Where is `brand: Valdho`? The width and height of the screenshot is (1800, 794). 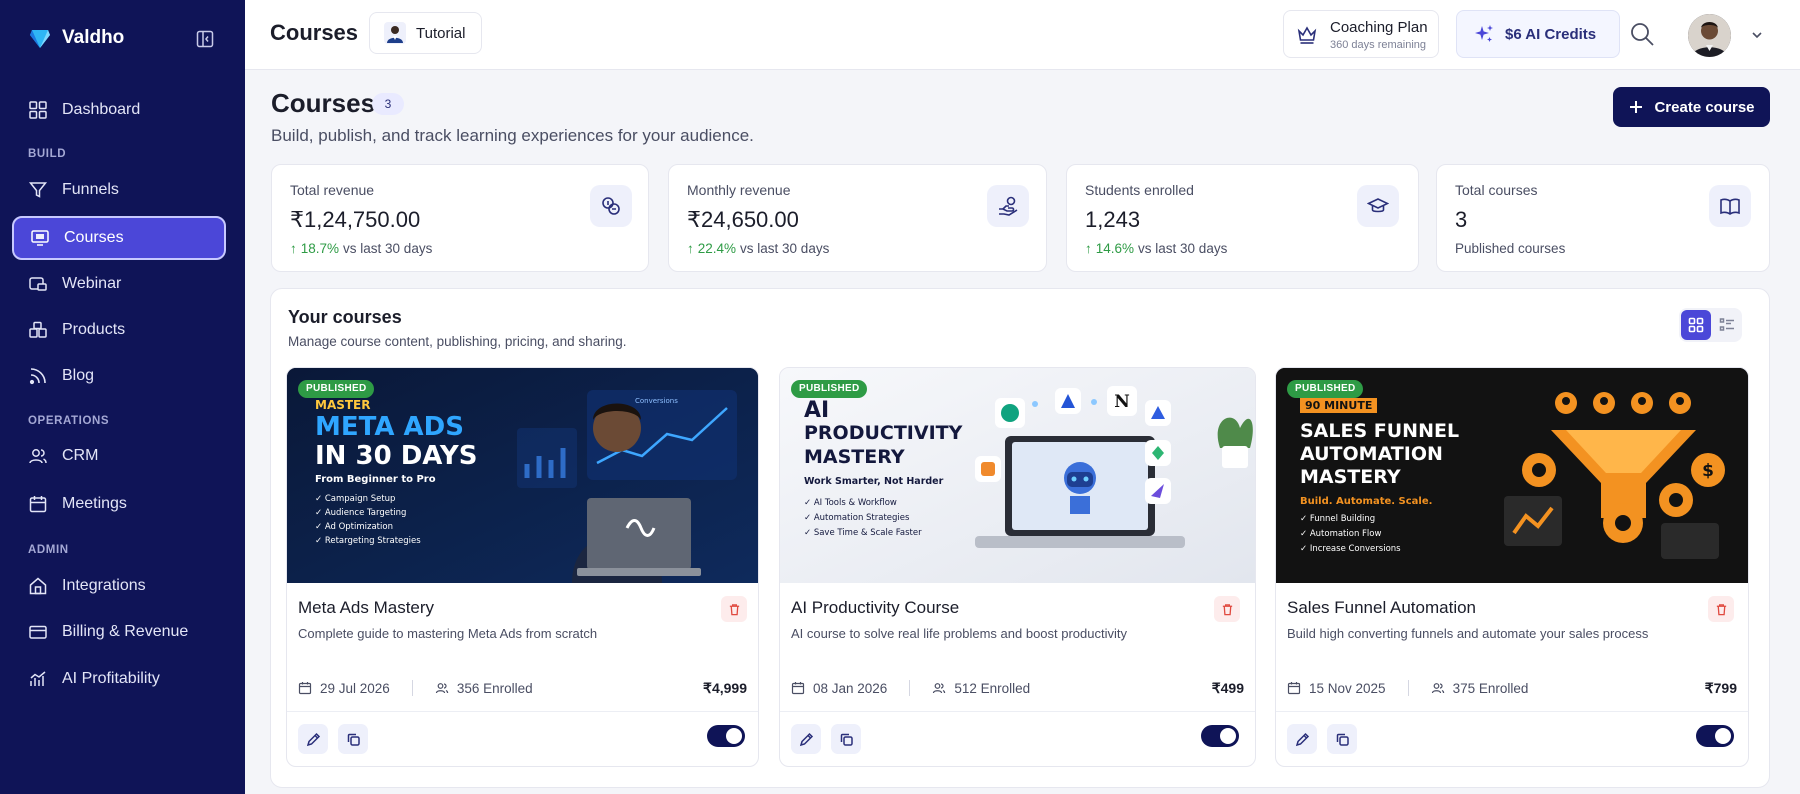
brand: Valdho is located at coordinates (76, 38).